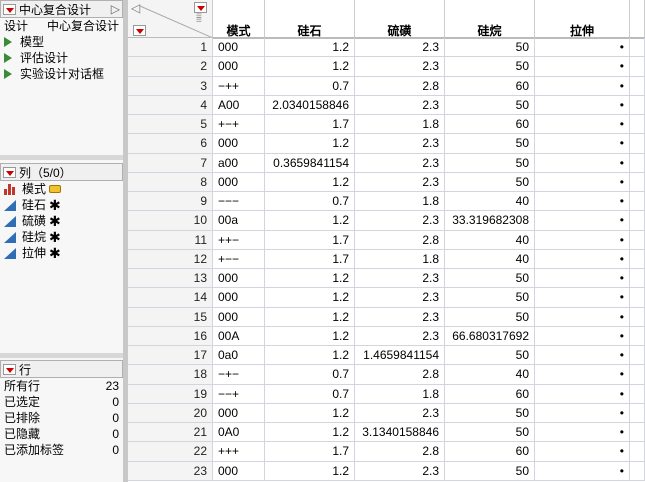 This screenshot has width=645, height=482. Describe the element at coordinates (170, 470) in the screenshot. I see `row-number: 23` at that location.